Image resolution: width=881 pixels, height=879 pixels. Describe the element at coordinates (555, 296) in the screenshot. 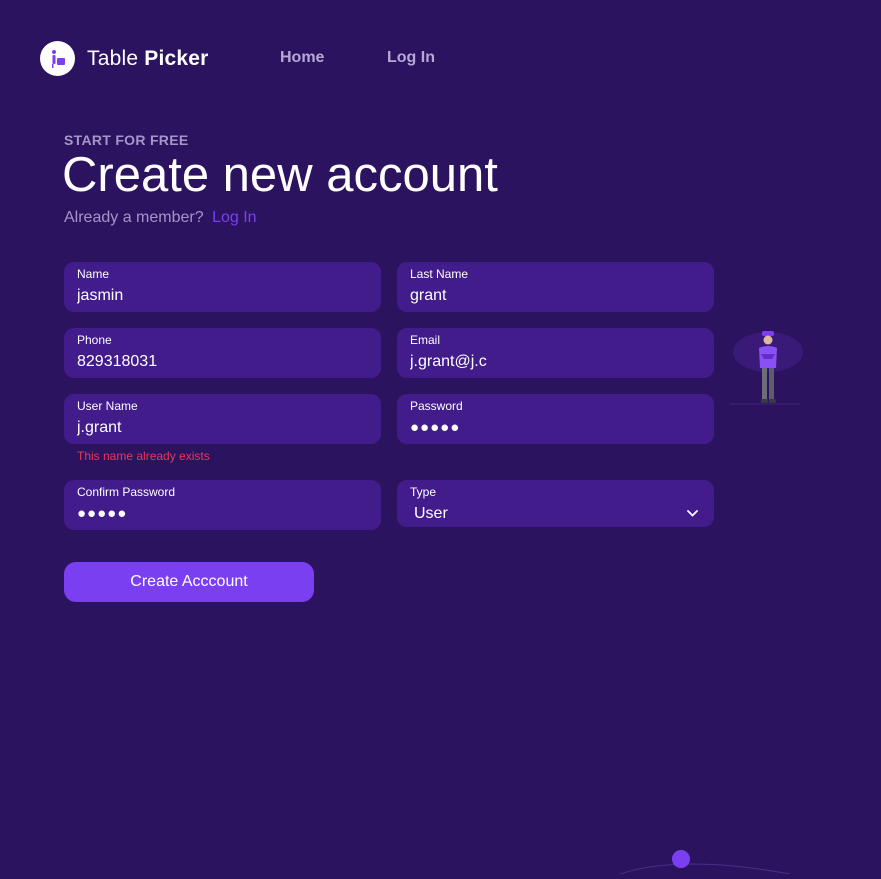

I see `last-name-input: grant` at that location.